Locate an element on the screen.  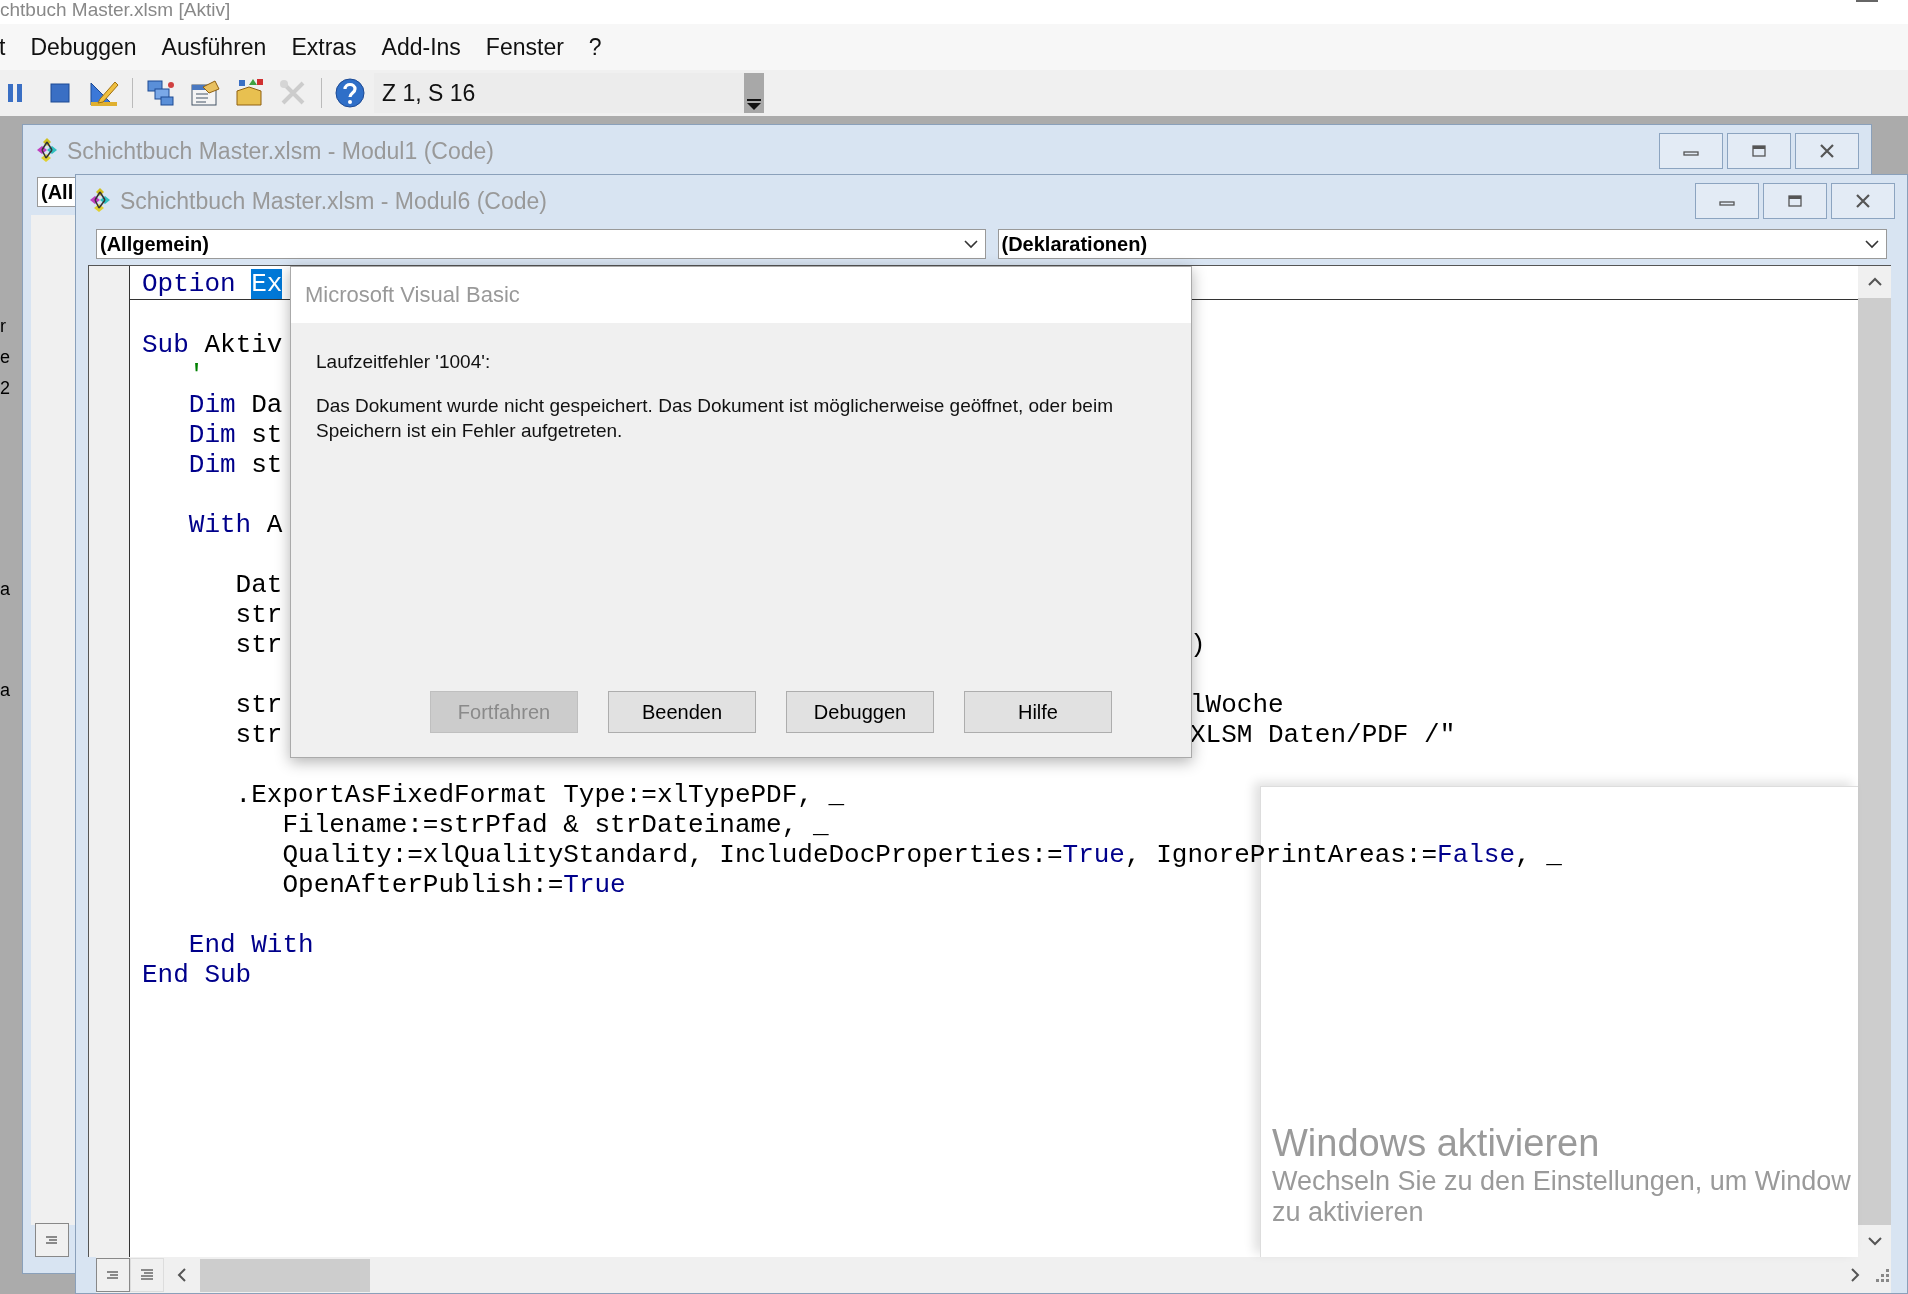
code-line: Dim Da is located at coordinates (235, 405).